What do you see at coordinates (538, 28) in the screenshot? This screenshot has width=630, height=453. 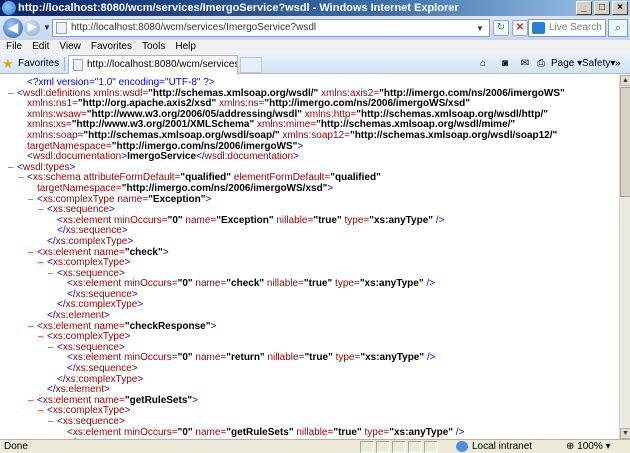 I see `live-search-icon` at bounding box center [538, 28].